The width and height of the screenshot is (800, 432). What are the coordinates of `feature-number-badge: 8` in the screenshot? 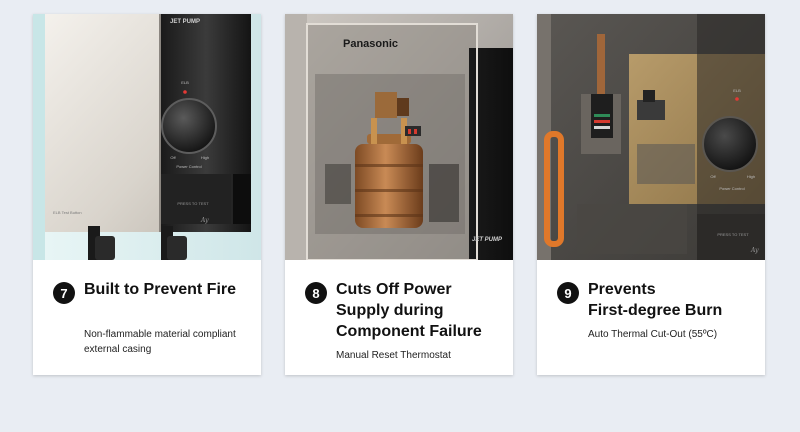 It's located at (316, 293).